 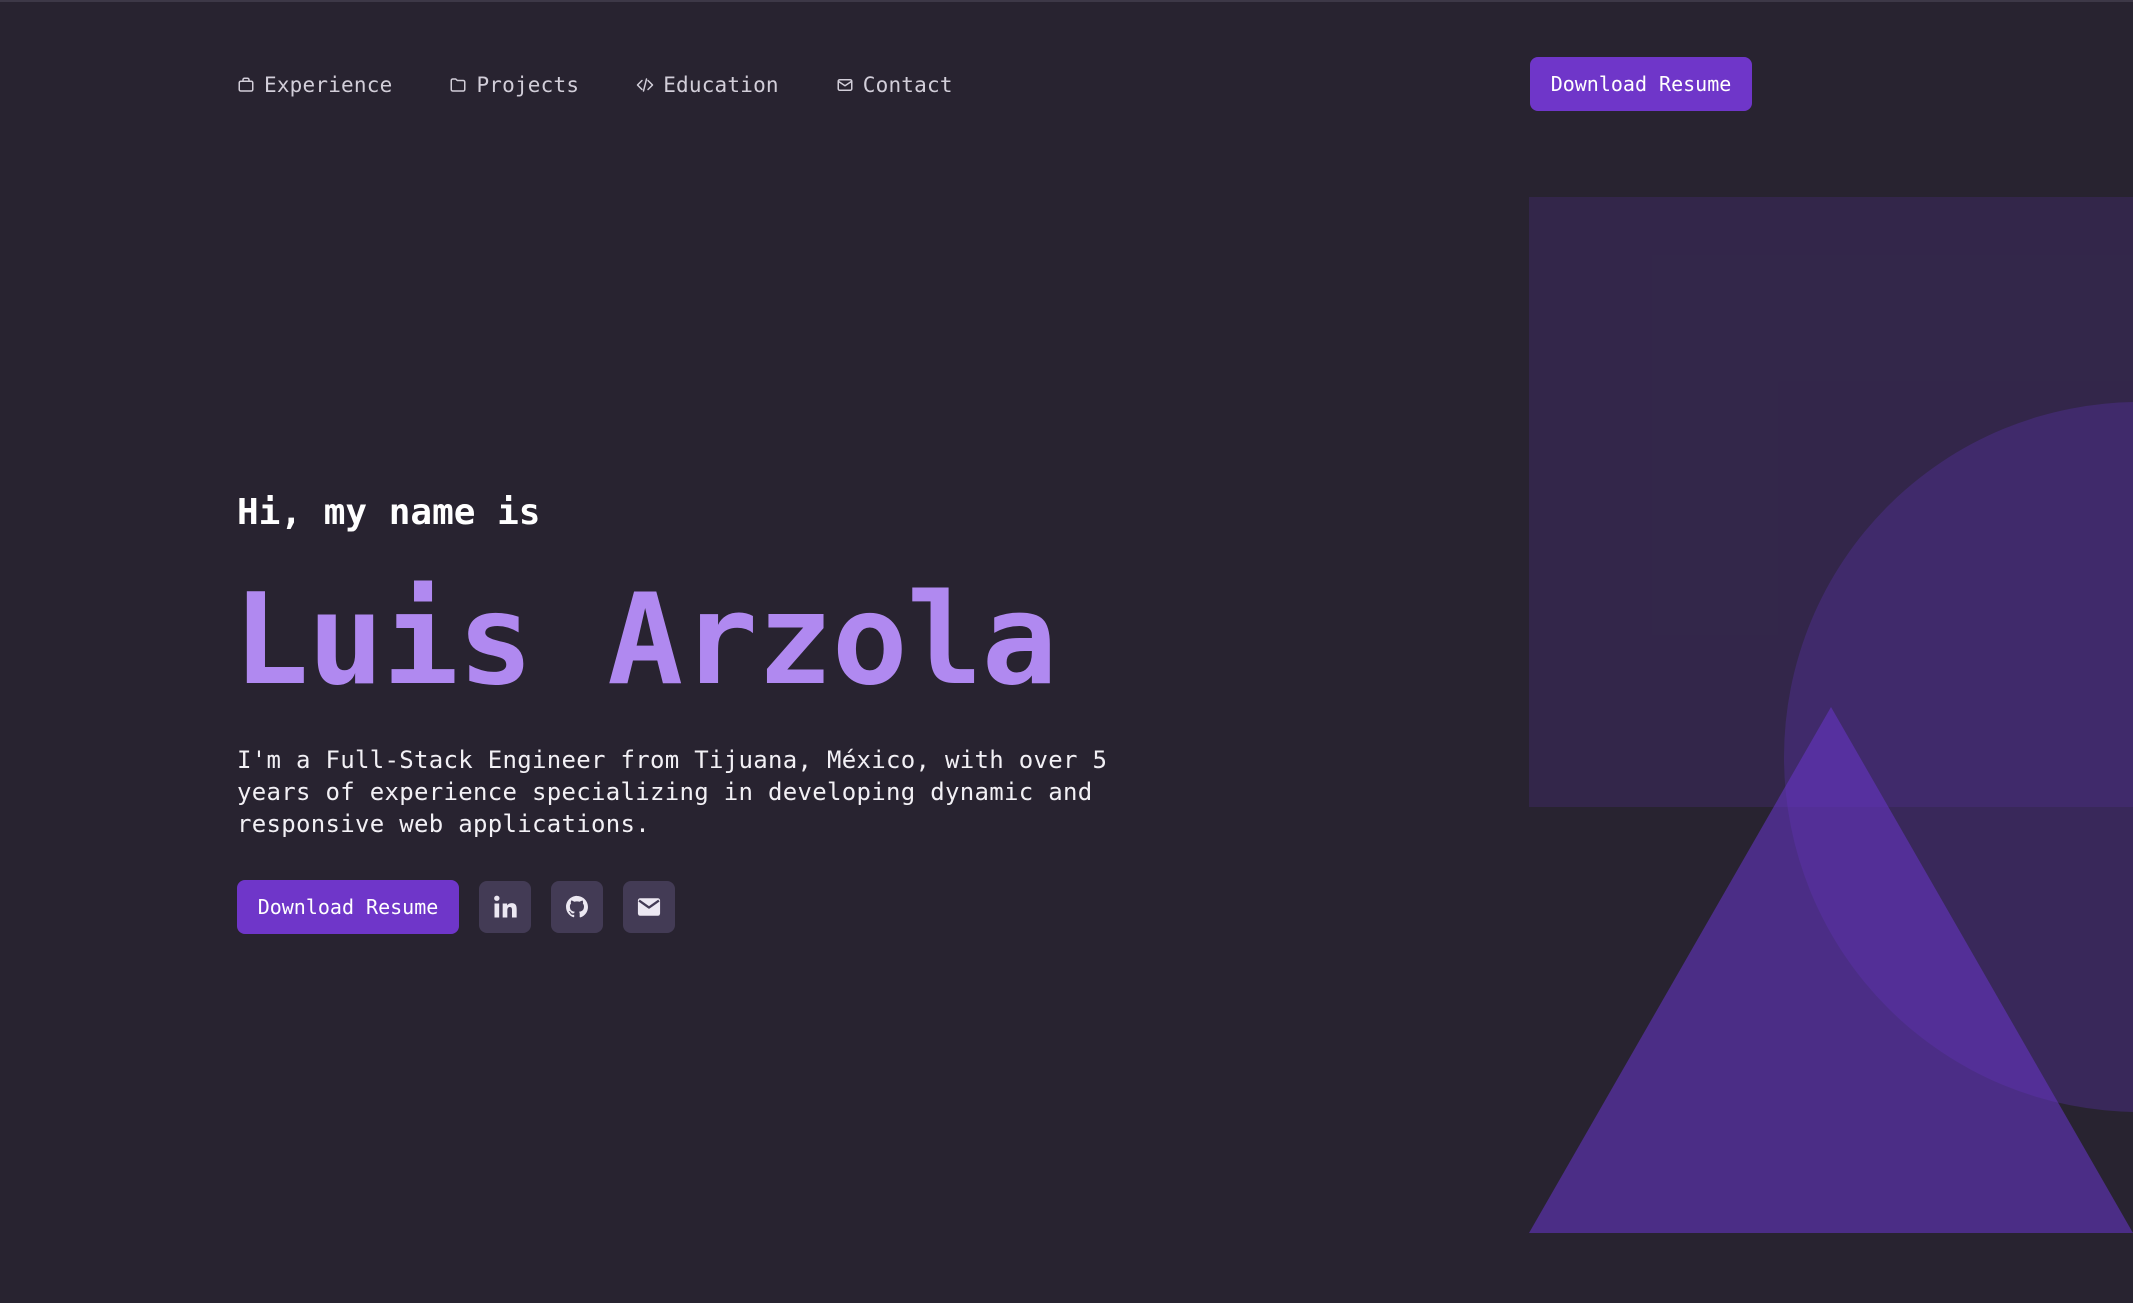 I want to click on github-icon, so click(x=577, y=907).